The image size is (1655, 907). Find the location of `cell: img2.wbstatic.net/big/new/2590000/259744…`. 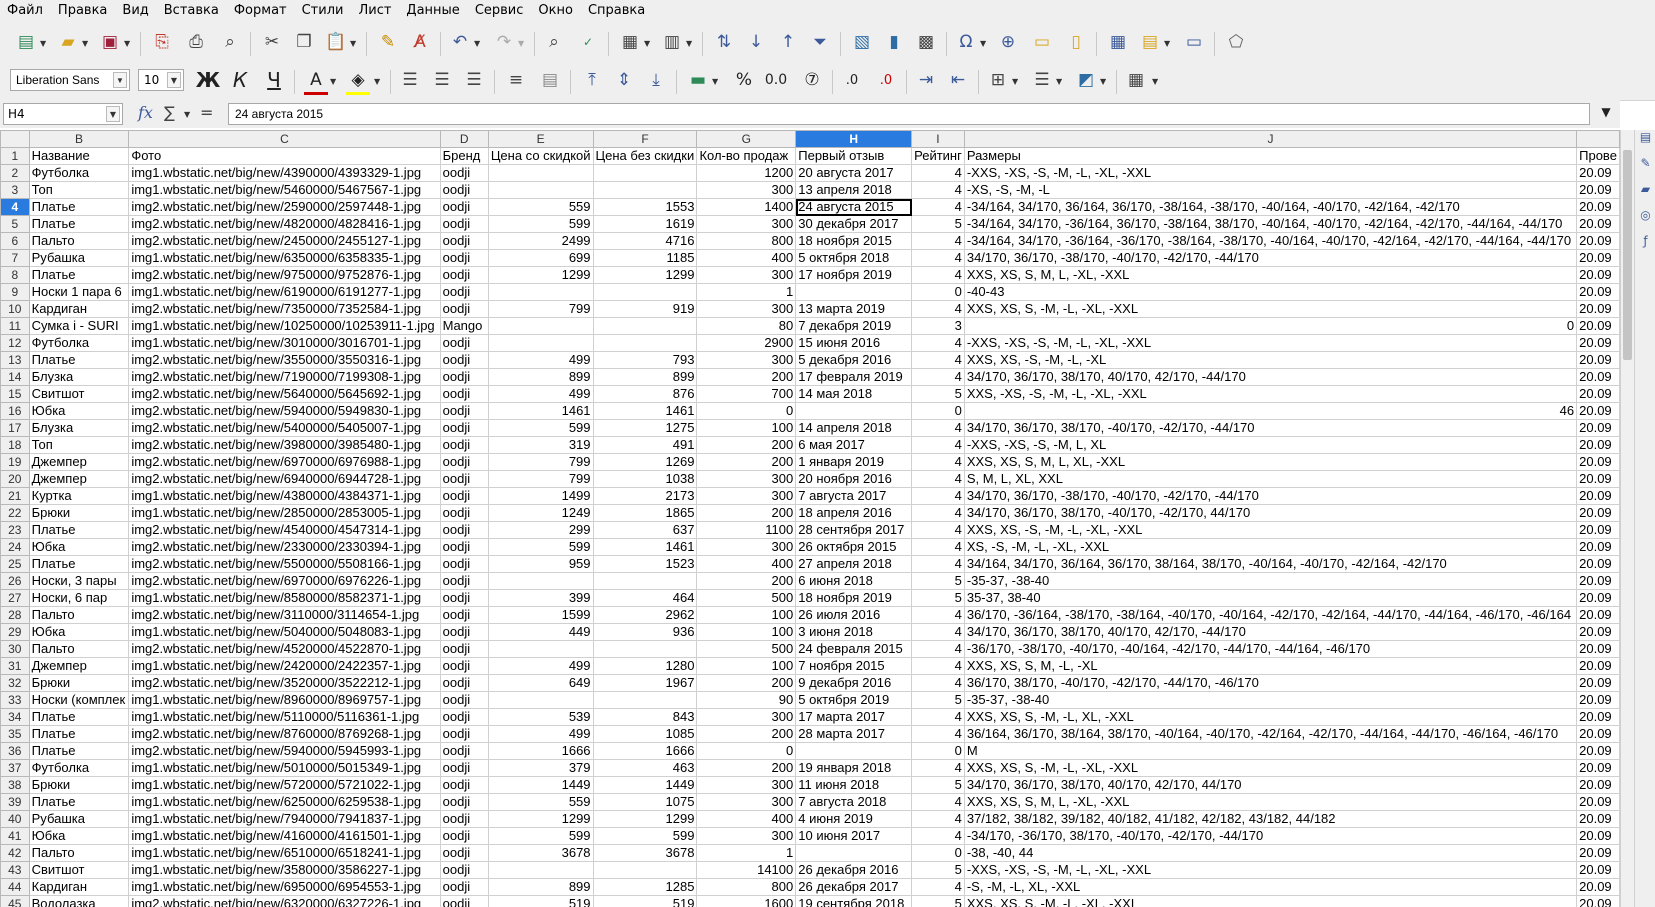

cell: img2.wbstatic.net/big/new/2590000/259744… is located at coordinates (284, 207).